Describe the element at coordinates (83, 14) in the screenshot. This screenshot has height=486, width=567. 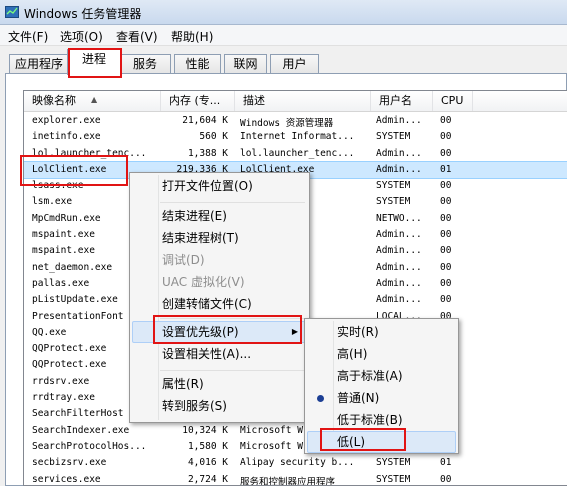
I see `window-title: Windows 任务管理器` at that location.